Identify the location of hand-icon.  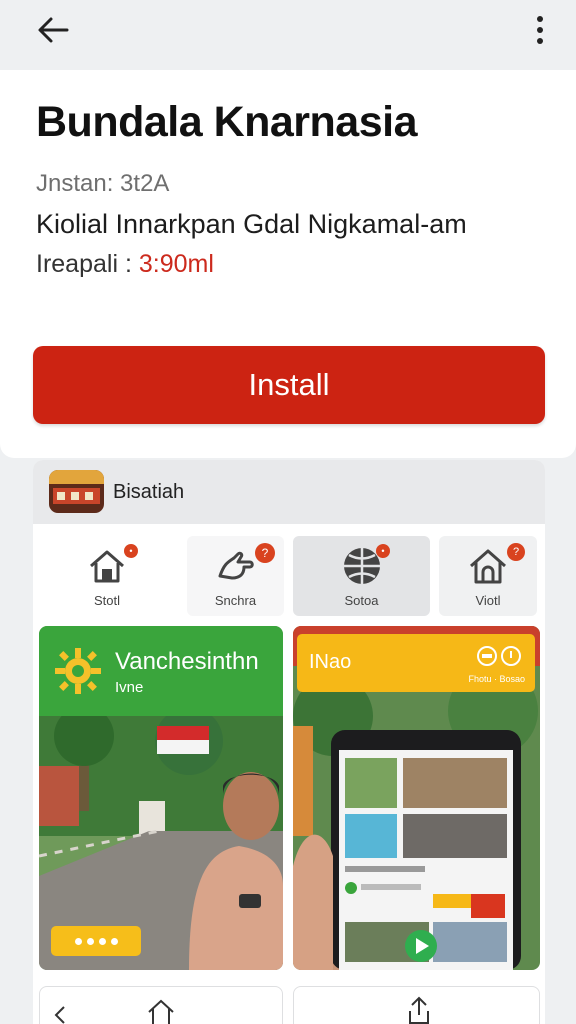
(236, 565).